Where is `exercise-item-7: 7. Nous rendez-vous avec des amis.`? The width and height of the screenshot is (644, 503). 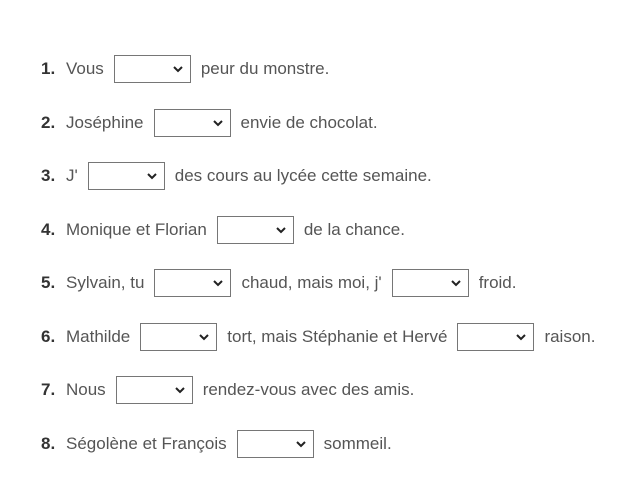 exercise-item-7: 7. Nous rendez-vous avec des amis. is located at coordinates (227, 390).